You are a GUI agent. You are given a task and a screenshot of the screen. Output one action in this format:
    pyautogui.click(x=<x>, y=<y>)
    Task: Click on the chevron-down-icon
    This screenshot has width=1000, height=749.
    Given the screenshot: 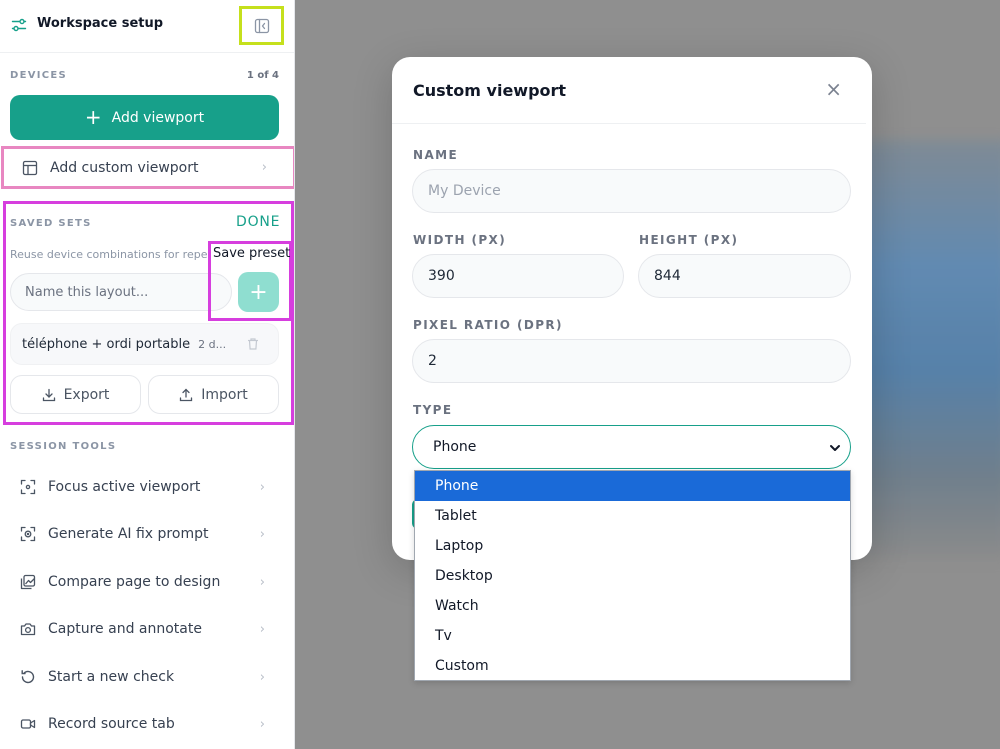 What is the action you would take?
    pyautogui.click(x=835, y=448)
    